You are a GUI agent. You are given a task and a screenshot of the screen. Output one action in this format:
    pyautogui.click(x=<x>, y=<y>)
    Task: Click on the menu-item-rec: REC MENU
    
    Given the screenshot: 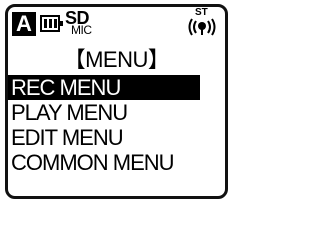 What is the action you would take?
    pyautogui.click(x=104, y=87)
    